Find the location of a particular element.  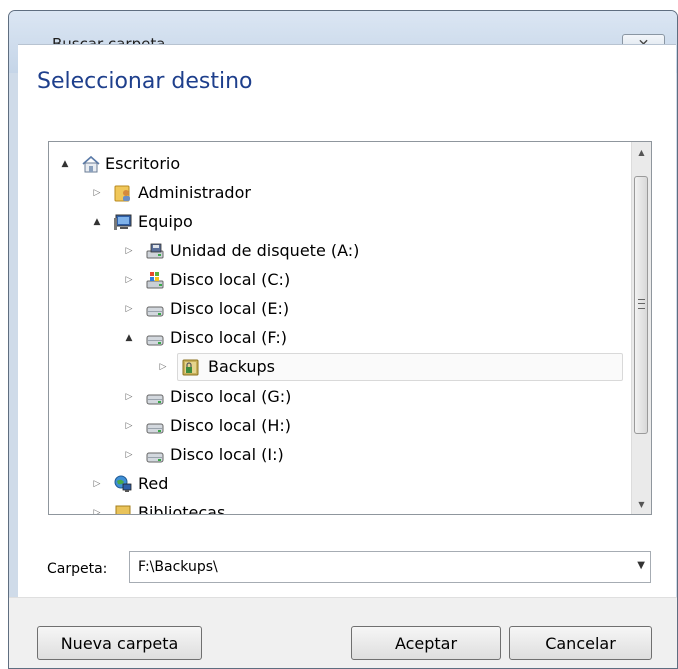

user-folder-icon is located at coordinates (122, 193).